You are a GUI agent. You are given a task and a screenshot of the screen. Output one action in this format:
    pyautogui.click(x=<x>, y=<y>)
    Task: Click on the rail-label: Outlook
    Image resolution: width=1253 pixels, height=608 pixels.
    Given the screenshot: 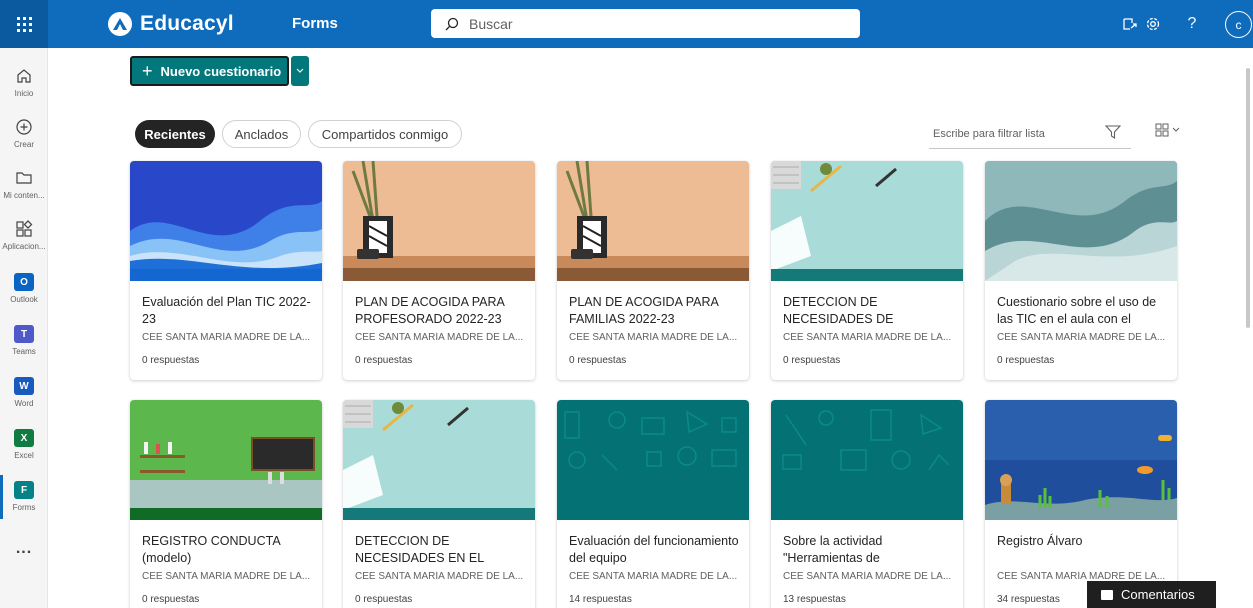 What is the action you would take?
    pyautogui.click(x=24, y=299)
    